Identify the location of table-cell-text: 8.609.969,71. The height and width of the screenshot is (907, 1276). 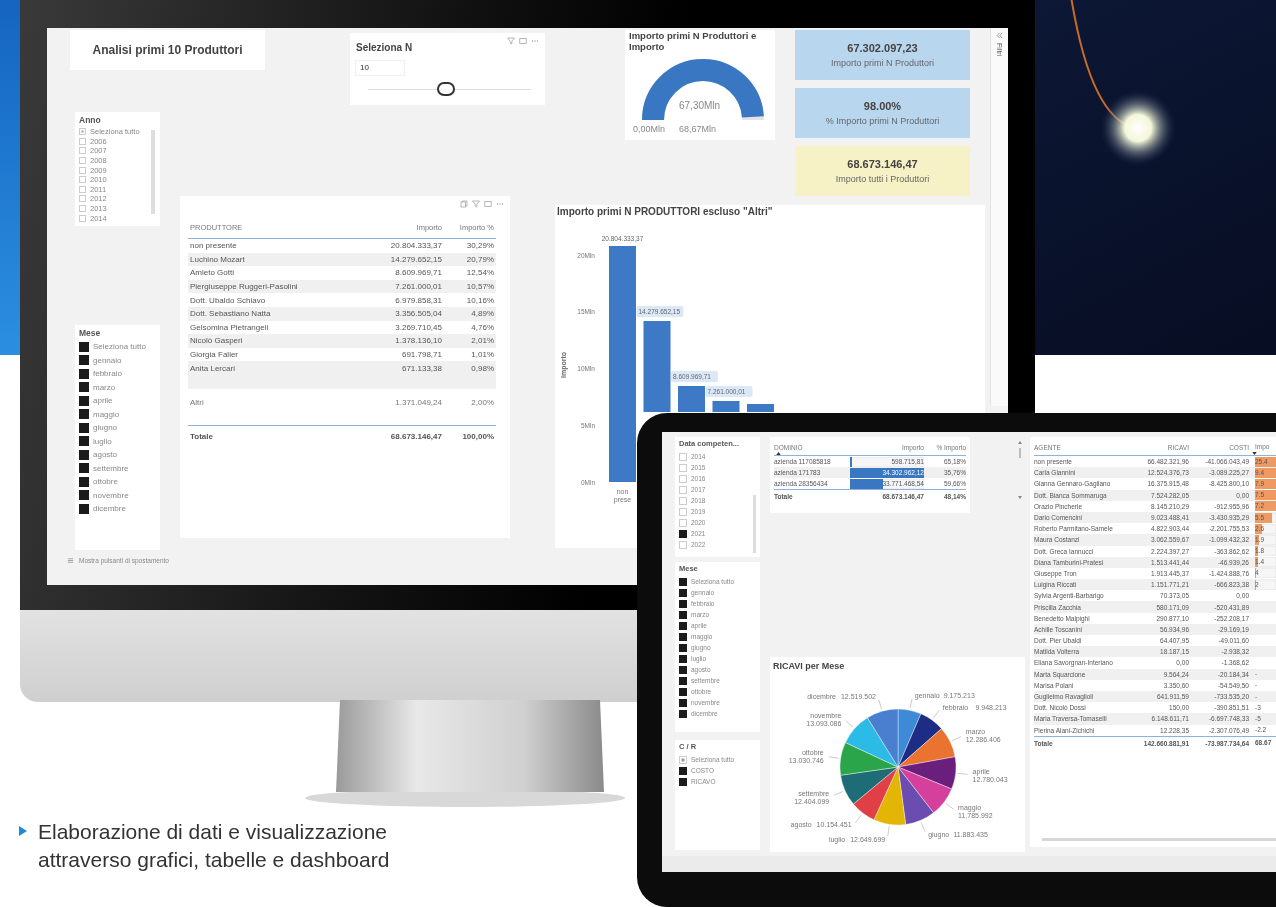
(418, 273).